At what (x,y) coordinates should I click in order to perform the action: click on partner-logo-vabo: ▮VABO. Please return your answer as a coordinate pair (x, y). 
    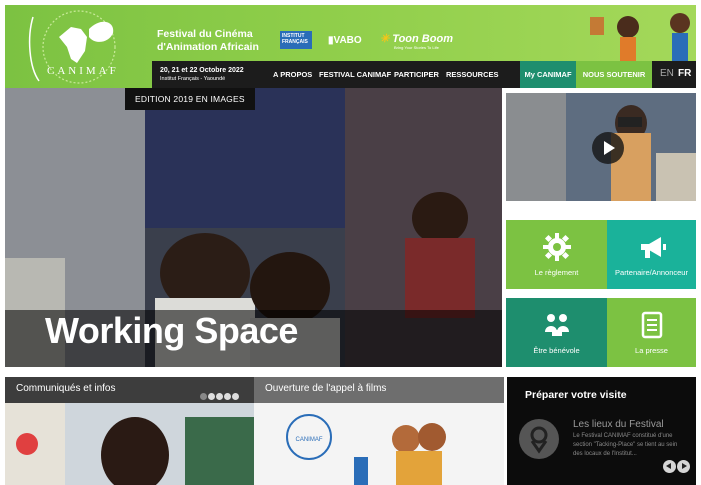
    Looking at the image, I should click on (345, 40).